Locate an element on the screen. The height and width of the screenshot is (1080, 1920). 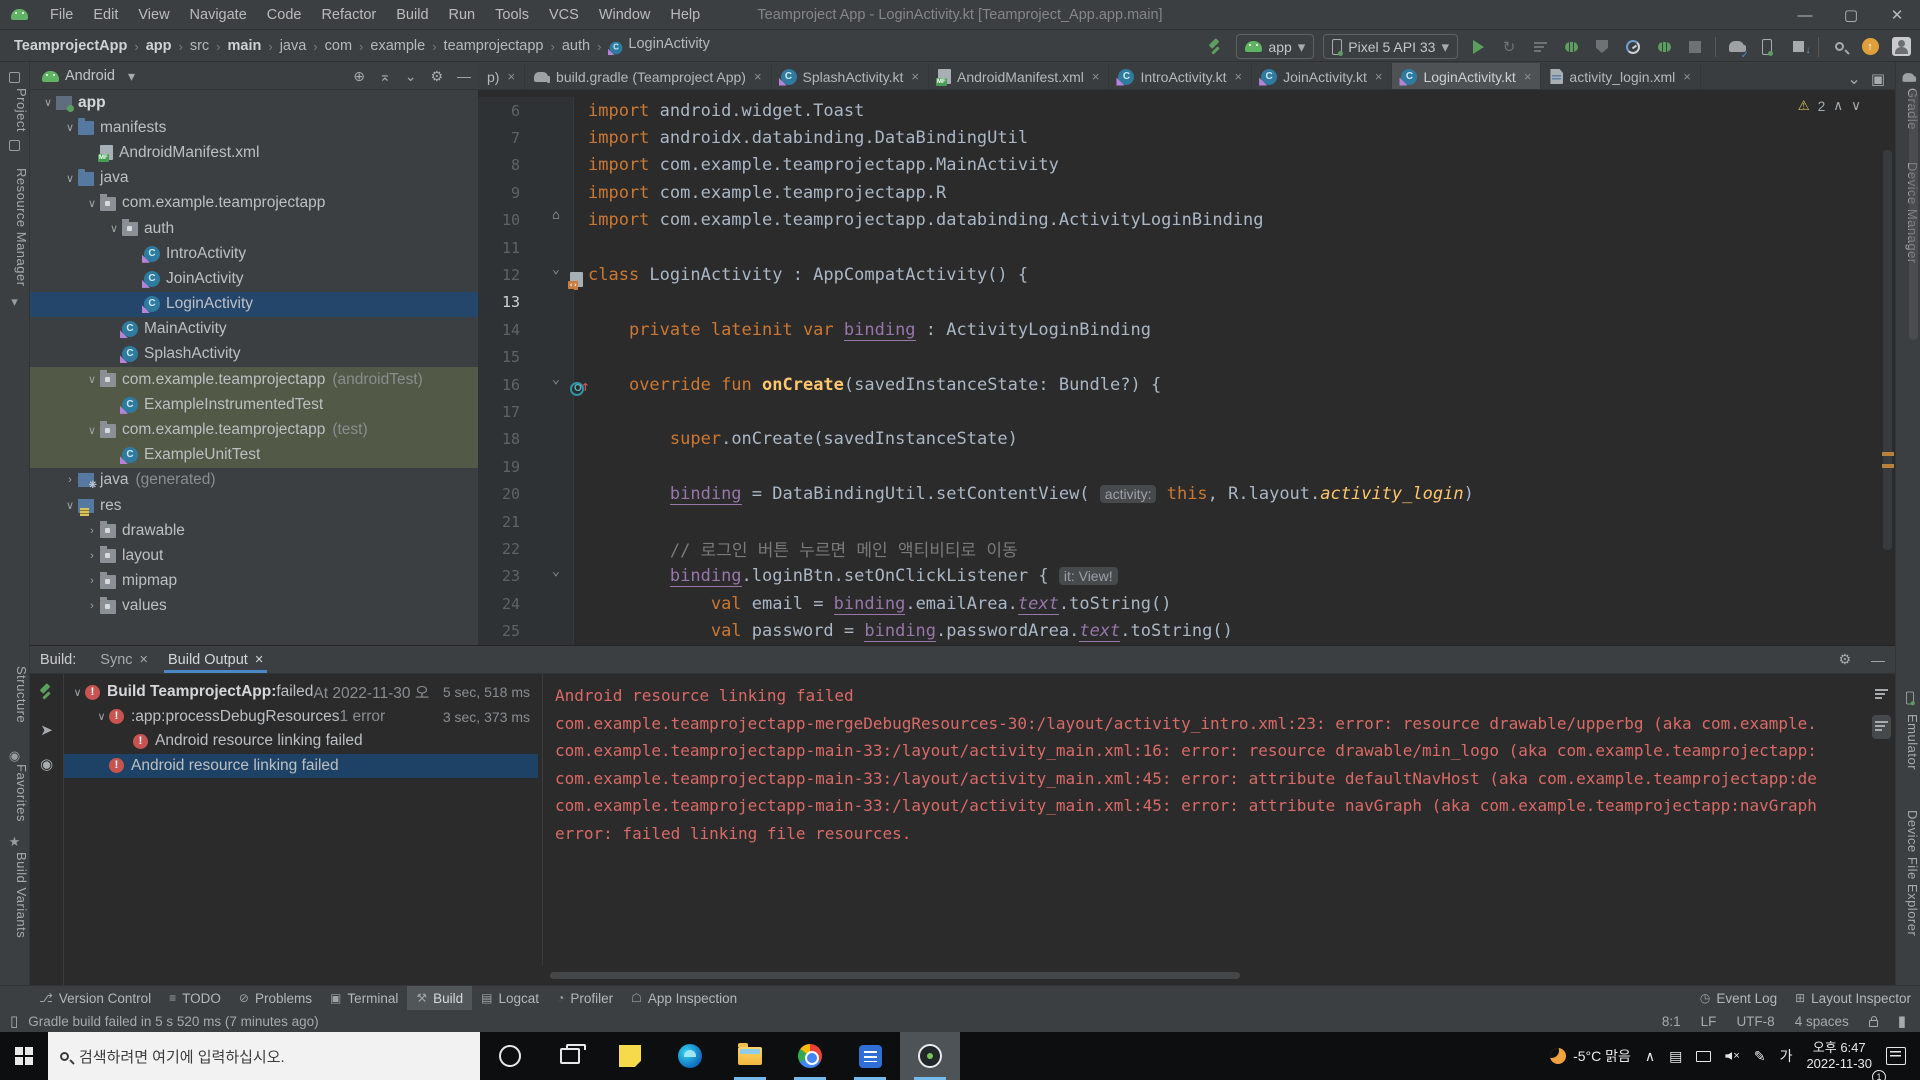
tree-item-com-example-teamprojectapp: ∨ com.example.teamprojectapp (test) is located at coordinates (254, 430).